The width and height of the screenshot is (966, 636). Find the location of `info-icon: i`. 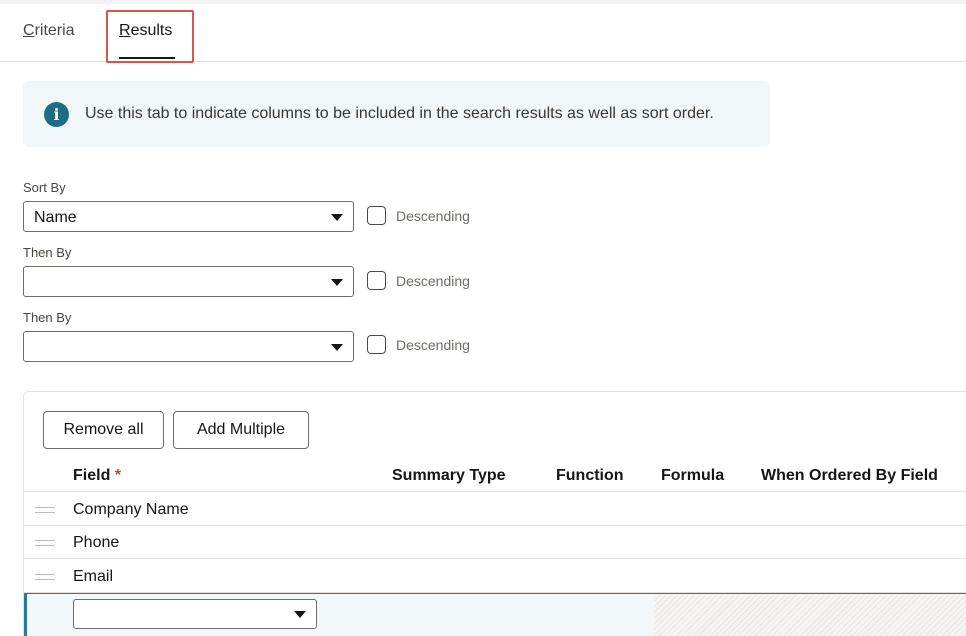

info-icon: i is located at coordinates (56, 114).